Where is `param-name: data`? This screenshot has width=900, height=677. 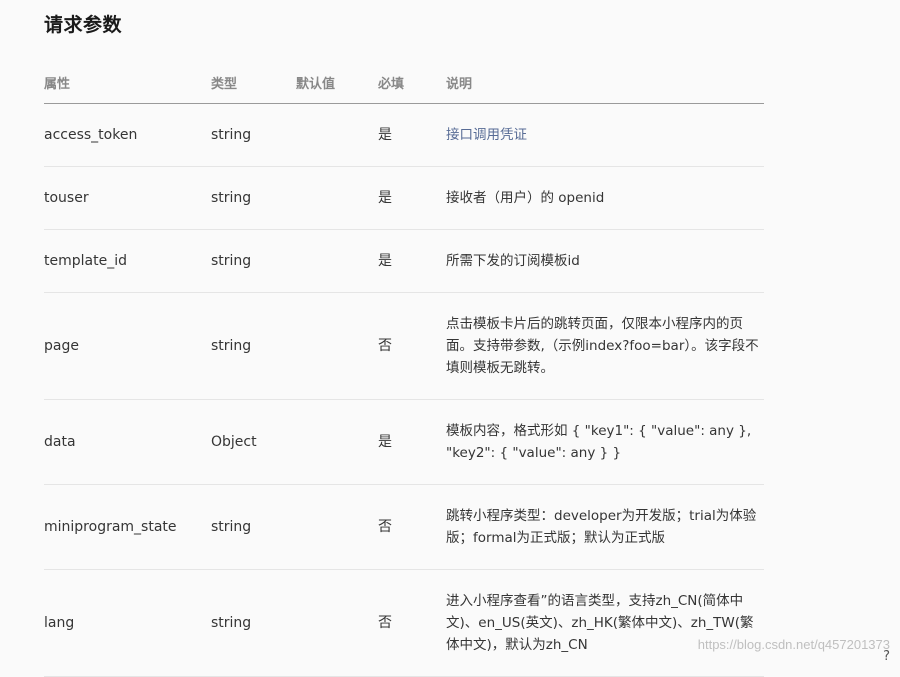 param-name: data is located at coordinates (127, 442).